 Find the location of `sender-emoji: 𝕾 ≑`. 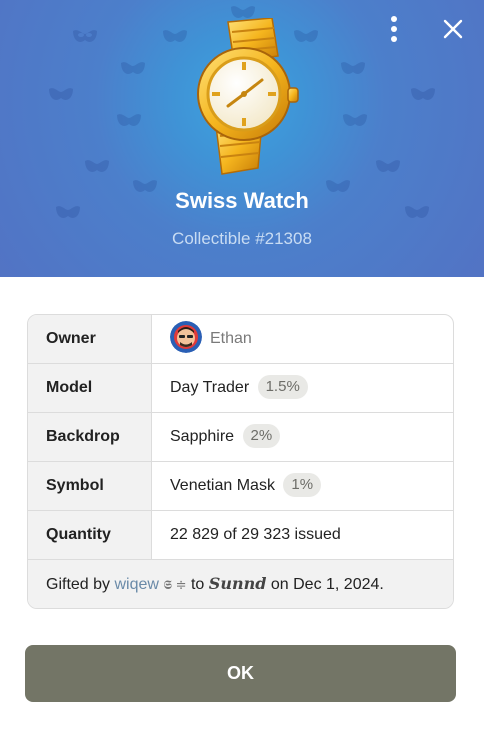

sender-emoji: 𝕾 ≑ is located at coordinates (175, 584).